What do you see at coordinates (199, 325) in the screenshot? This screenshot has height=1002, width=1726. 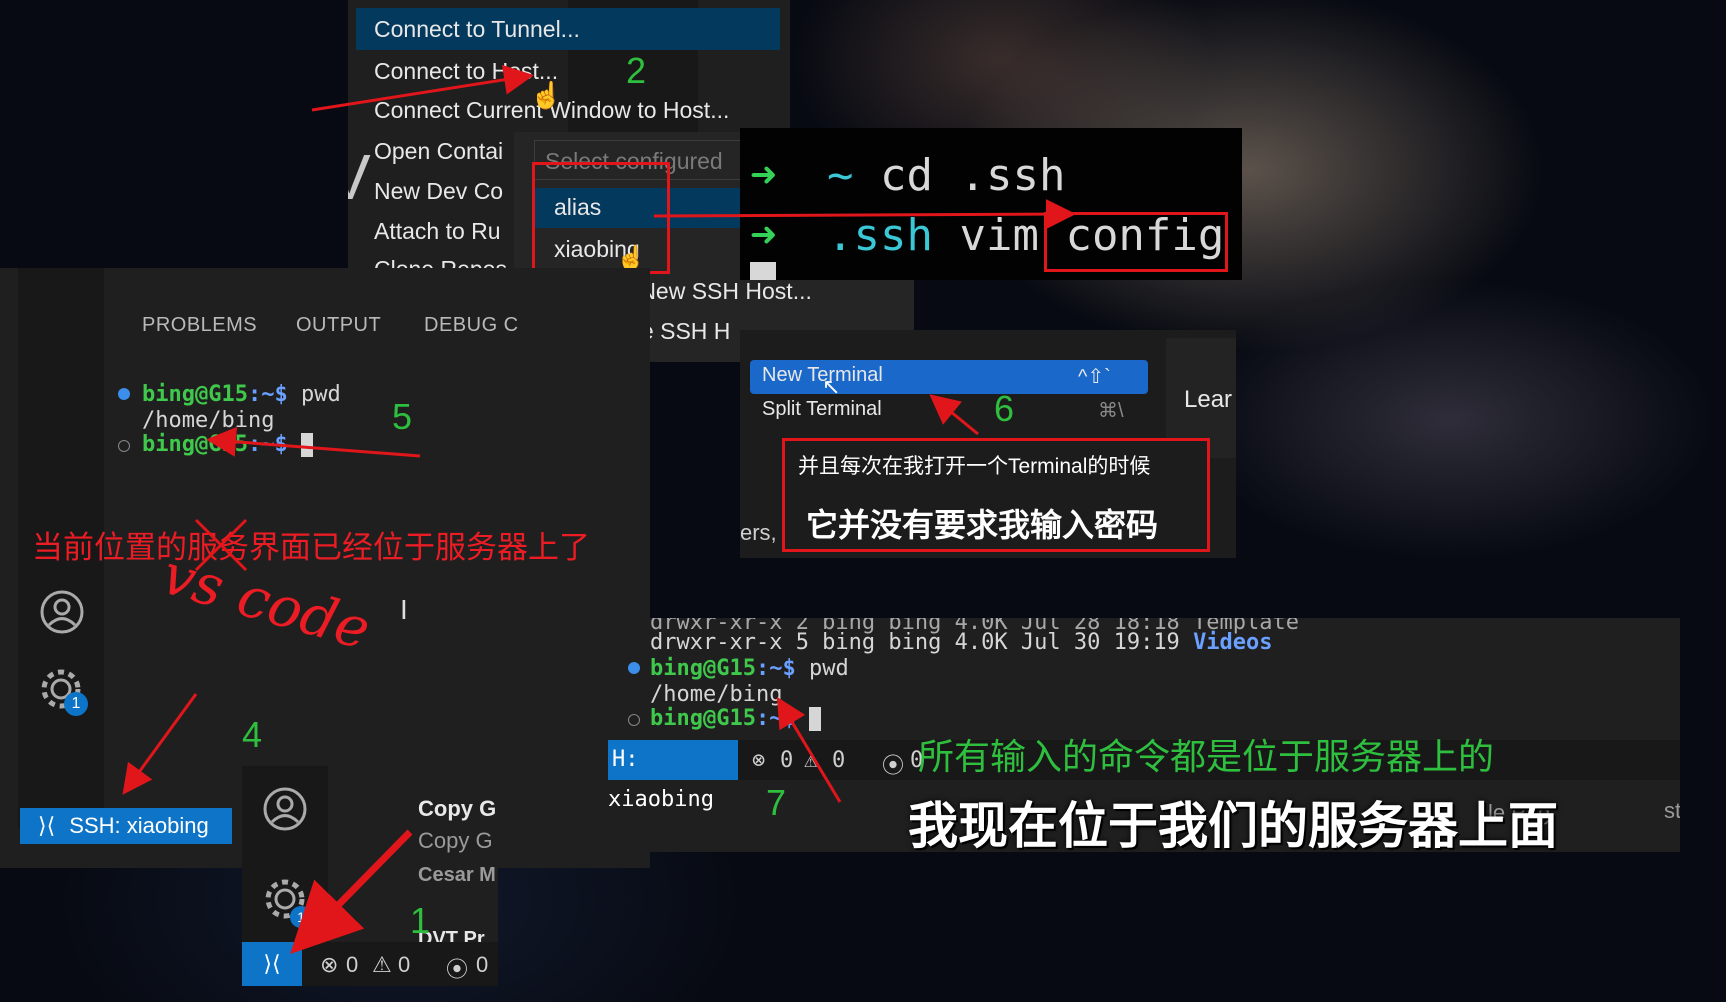 I see `tab-problems: PROBLEMS` at bounding box center [199, 325].